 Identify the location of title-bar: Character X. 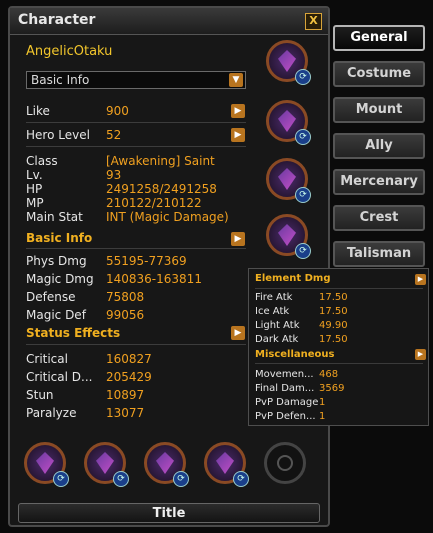
(169, 21).